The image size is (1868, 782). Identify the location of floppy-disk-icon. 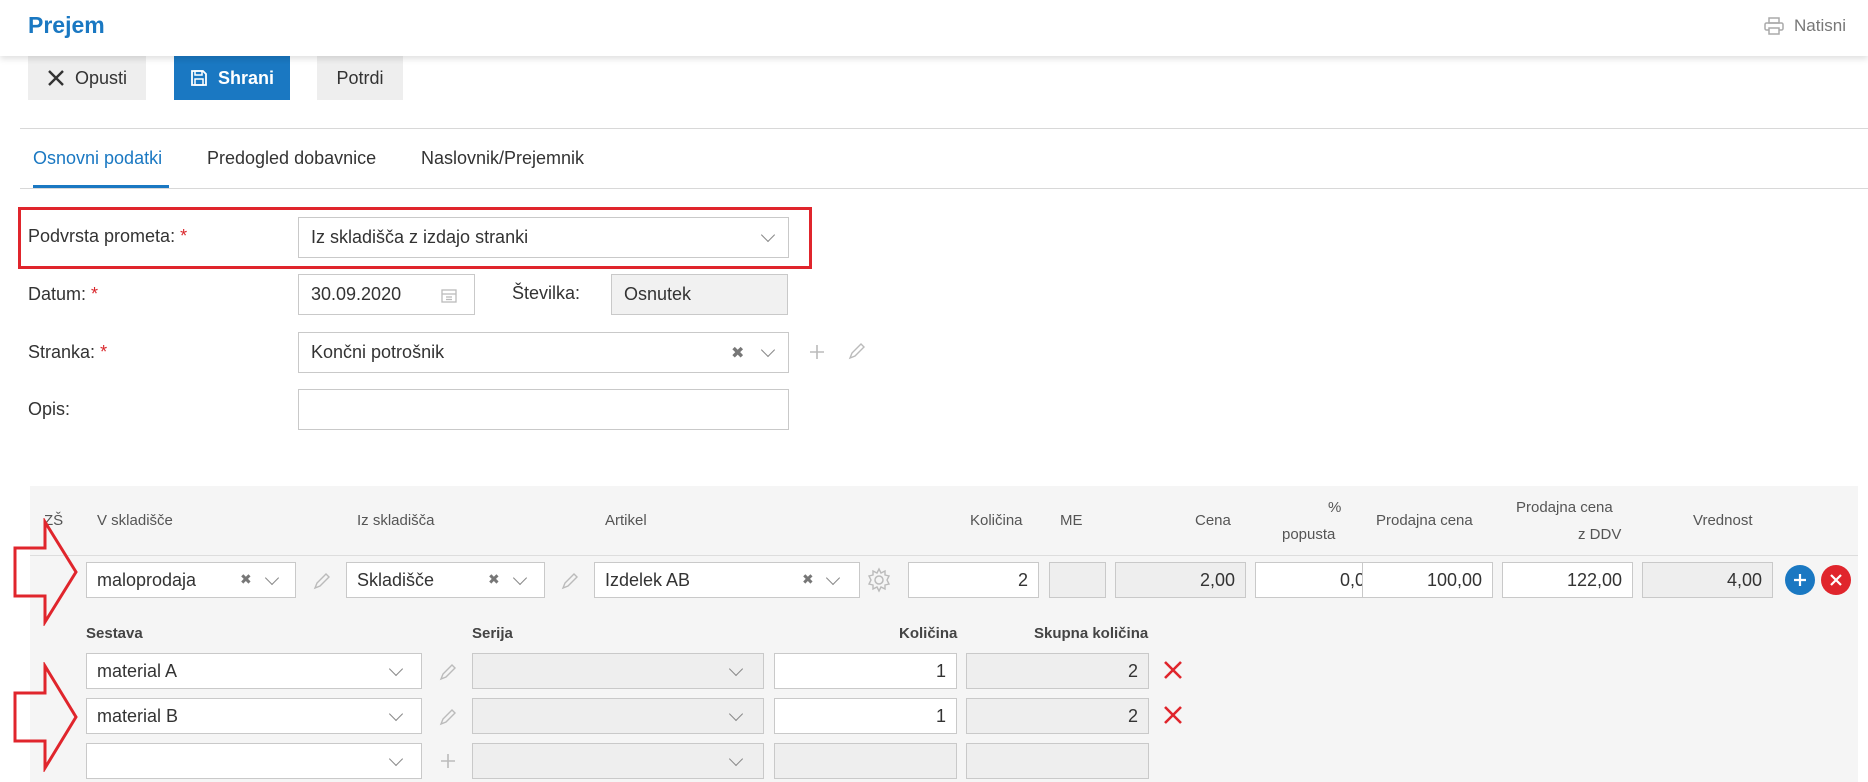
(199, 78).